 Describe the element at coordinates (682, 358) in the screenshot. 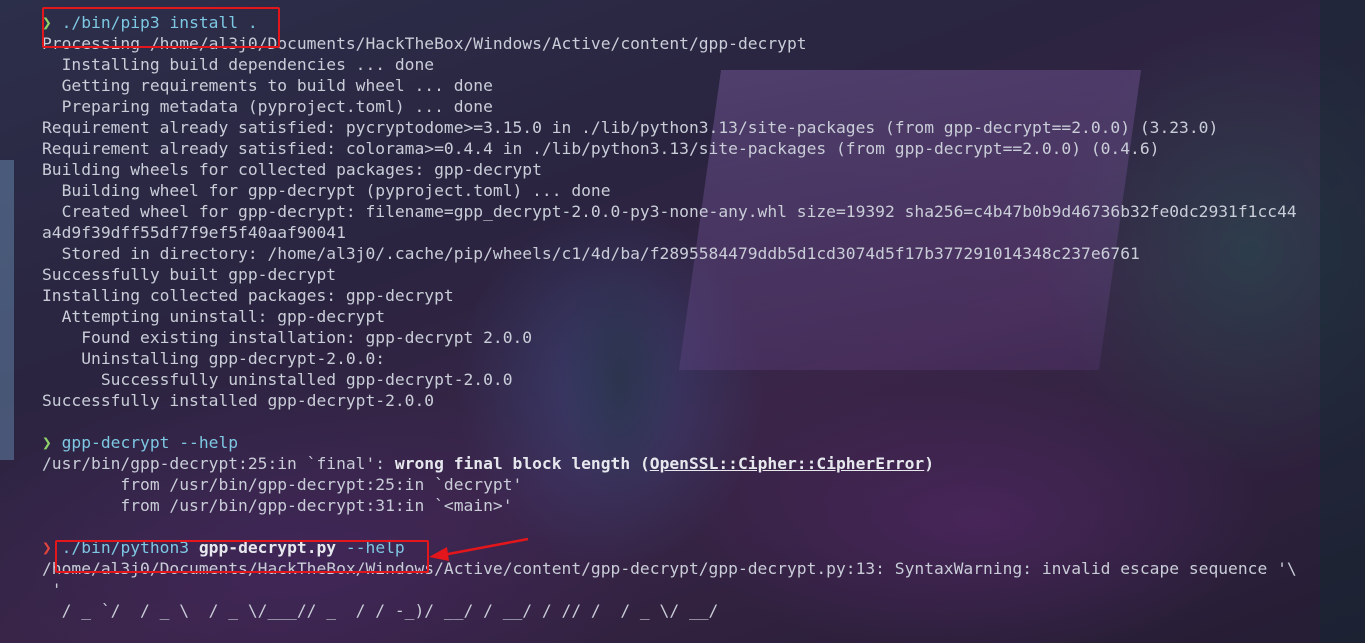

I see `output-line: Uninstalling gpp-decrypt-2.0.0:` at that location.